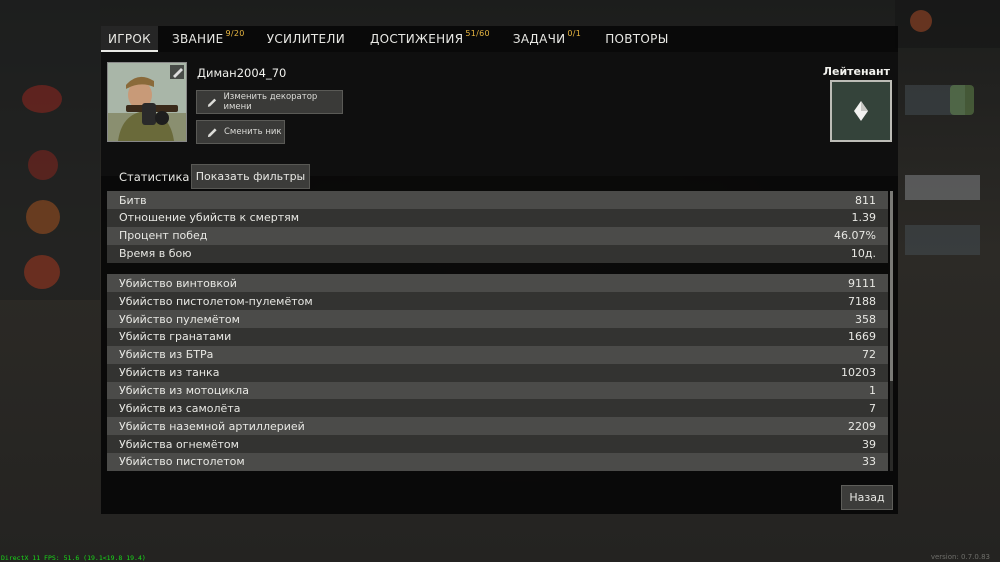 The height and width of the screenshot is (562, 1000). What do you see at coordinates (133, 200) in the screenshot?
I see `stat-label: Битв` at bounding box center [133, 200].